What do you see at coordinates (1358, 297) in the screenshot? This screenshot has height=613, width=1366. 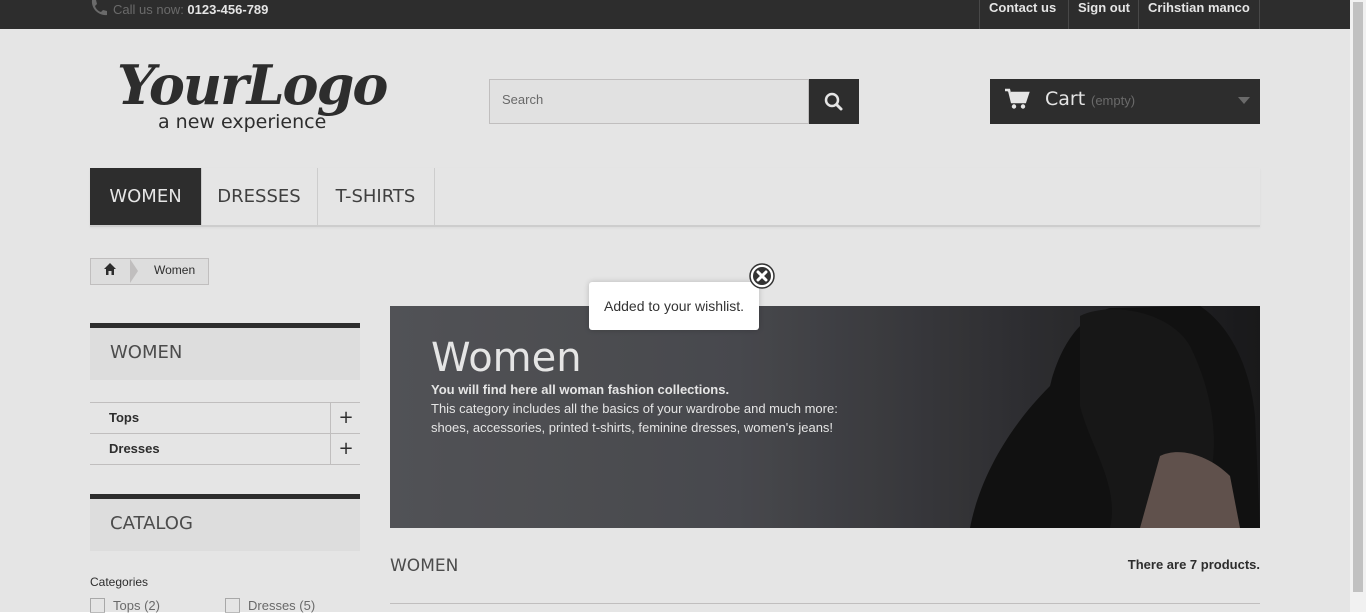 I see `scrollbar-thumb` at bounding box center [1358, 297].